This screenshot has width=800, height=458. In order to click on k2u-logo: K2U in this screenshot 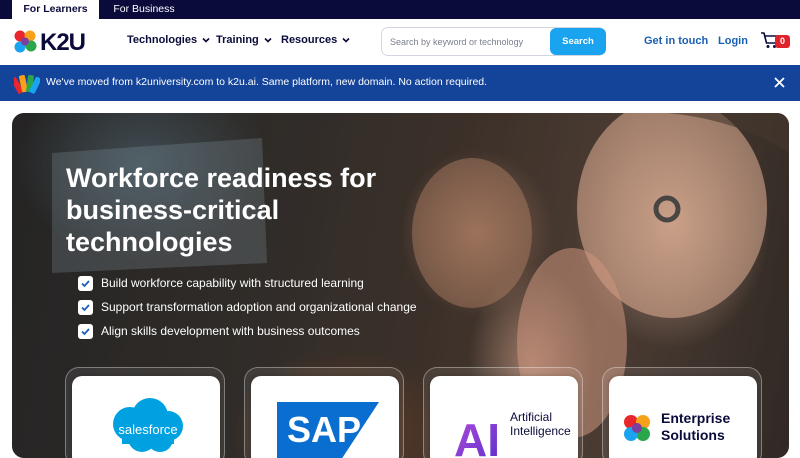, I will do `click(51, 42)`.